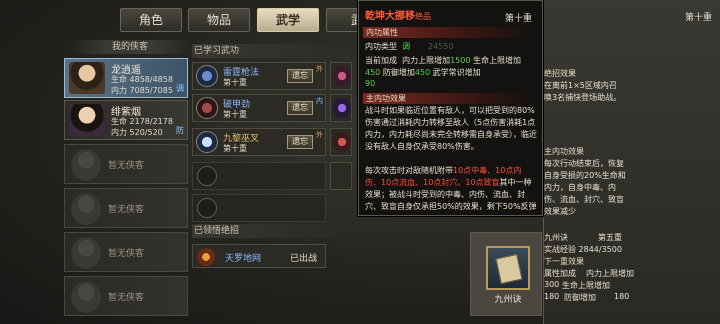 This screenshot has width=720, height=324. Describe the element at coordinates (151, 20) in the screenshot. I see `tab-character: 角色` at that location.